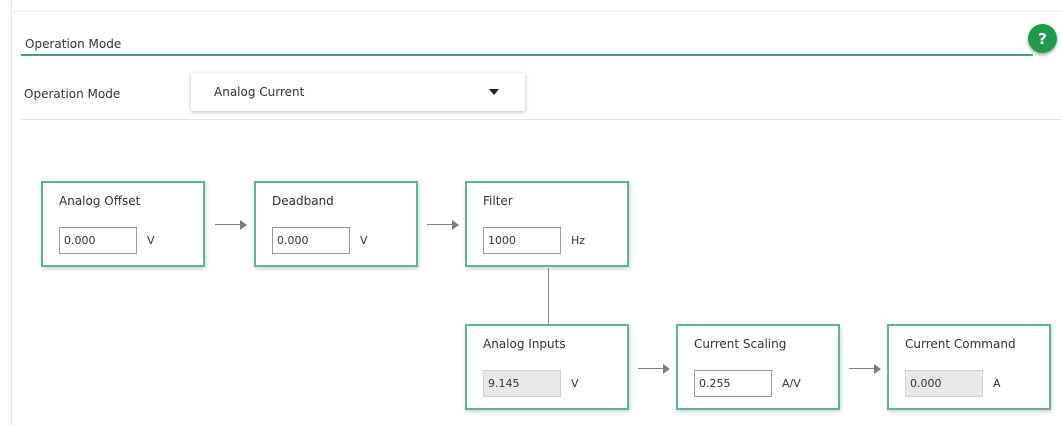 This screenshot has width=1061, height=425. I want to click on top-border, so click(536, 11).